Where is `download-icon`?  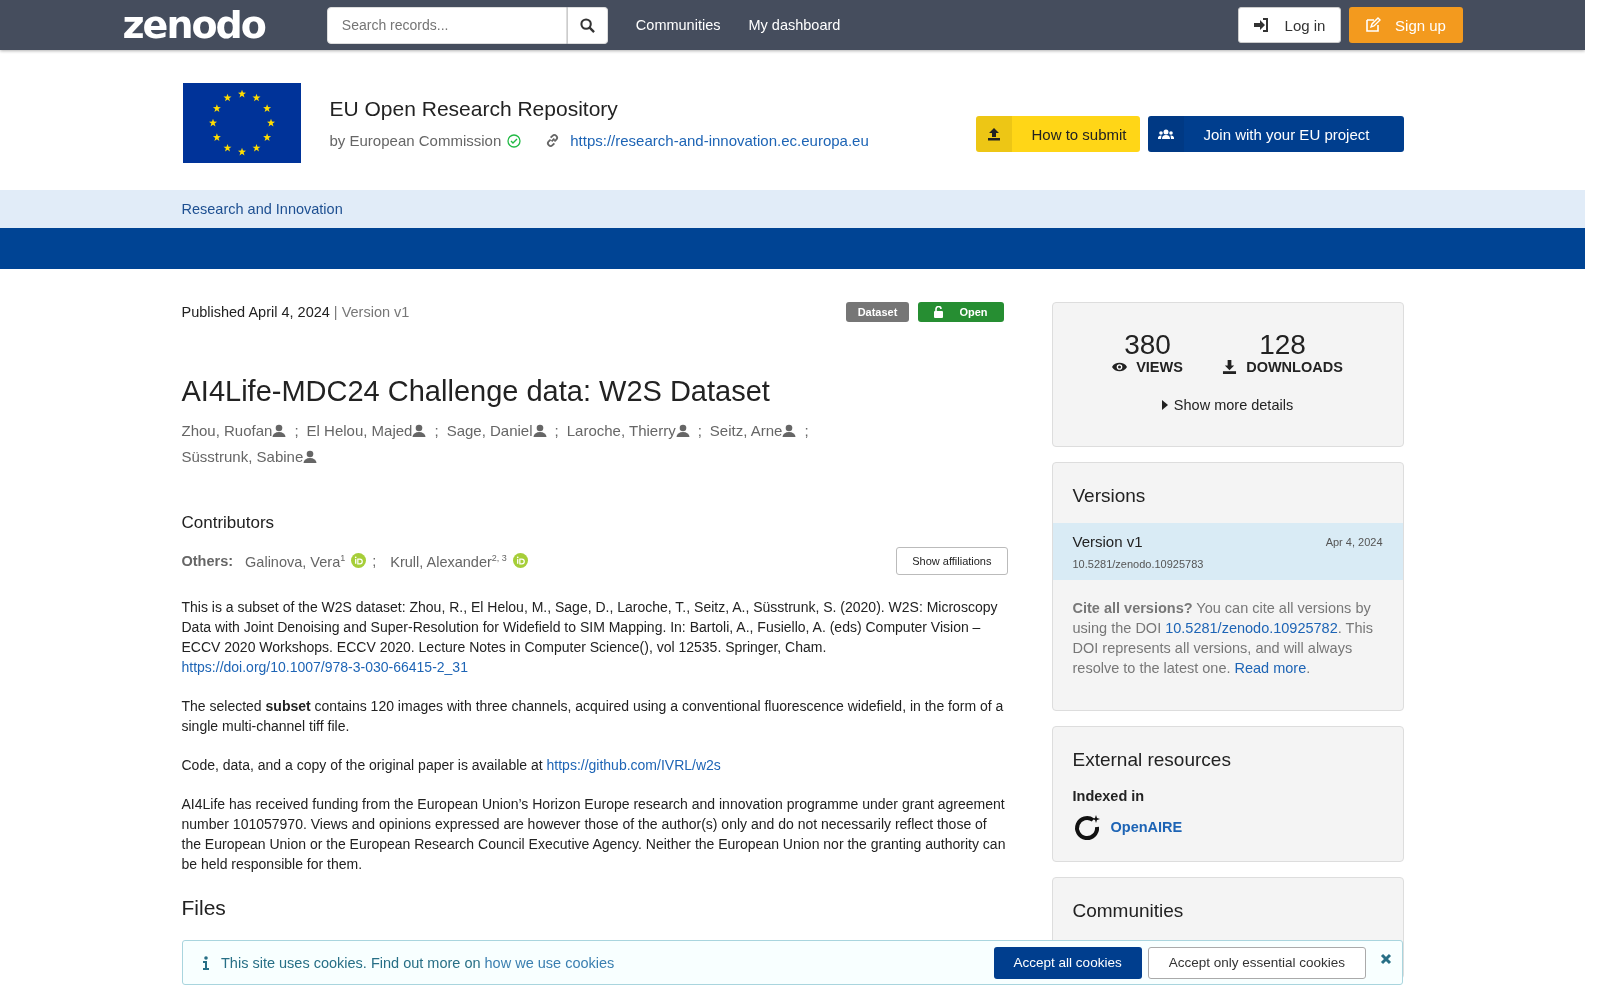 download-icon is located at coordinates (1230, 367).